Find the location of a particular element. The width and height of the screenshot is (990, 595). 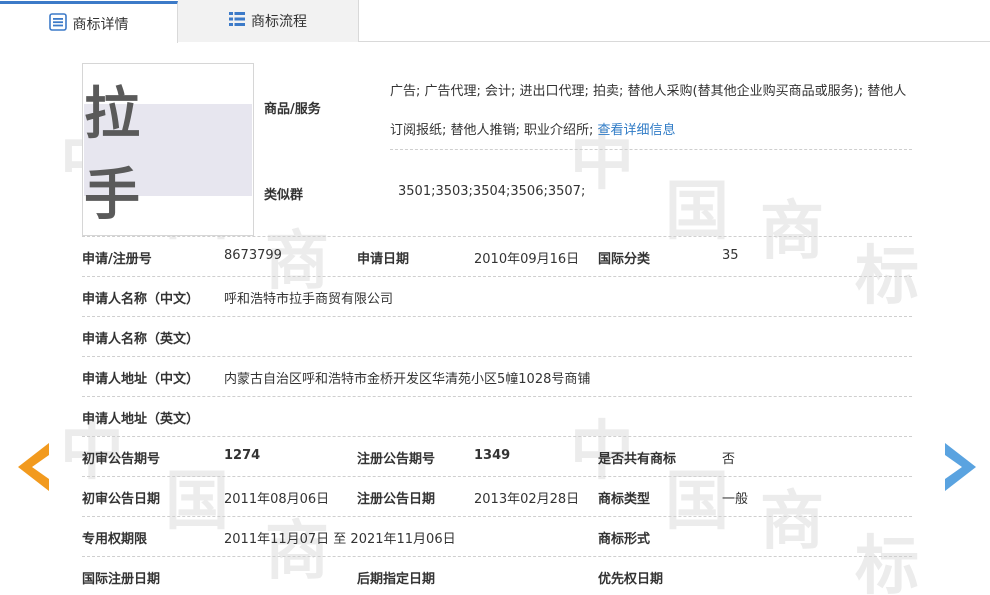

address-en-label: 申请人地址（英文） is located at coordinates (141, 419).